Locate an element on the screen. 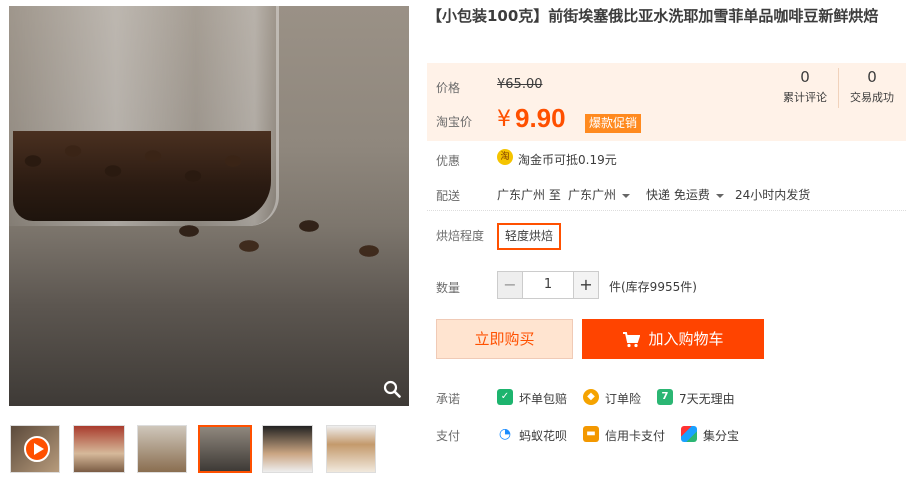 The width and height of the screenshot is (906, 486). shipping-method: 快递 免运费 is located at coordinates (678, 195).